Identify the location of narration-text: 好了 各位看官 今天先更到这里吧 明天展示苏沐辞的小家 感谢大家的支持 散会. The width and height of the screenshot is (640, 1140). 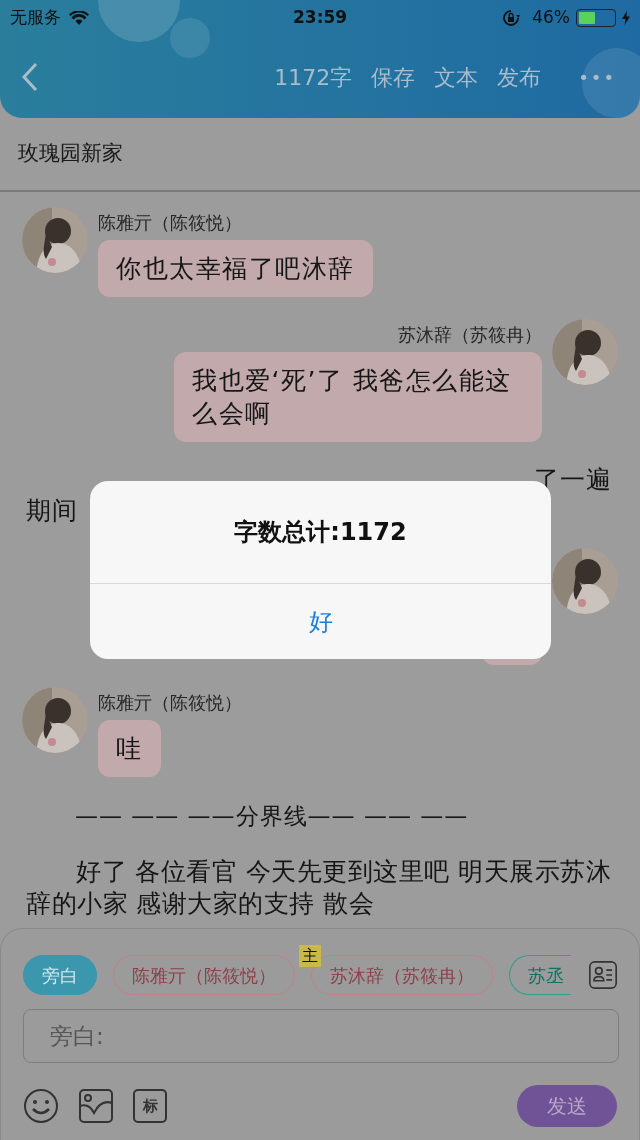
(319, 887).